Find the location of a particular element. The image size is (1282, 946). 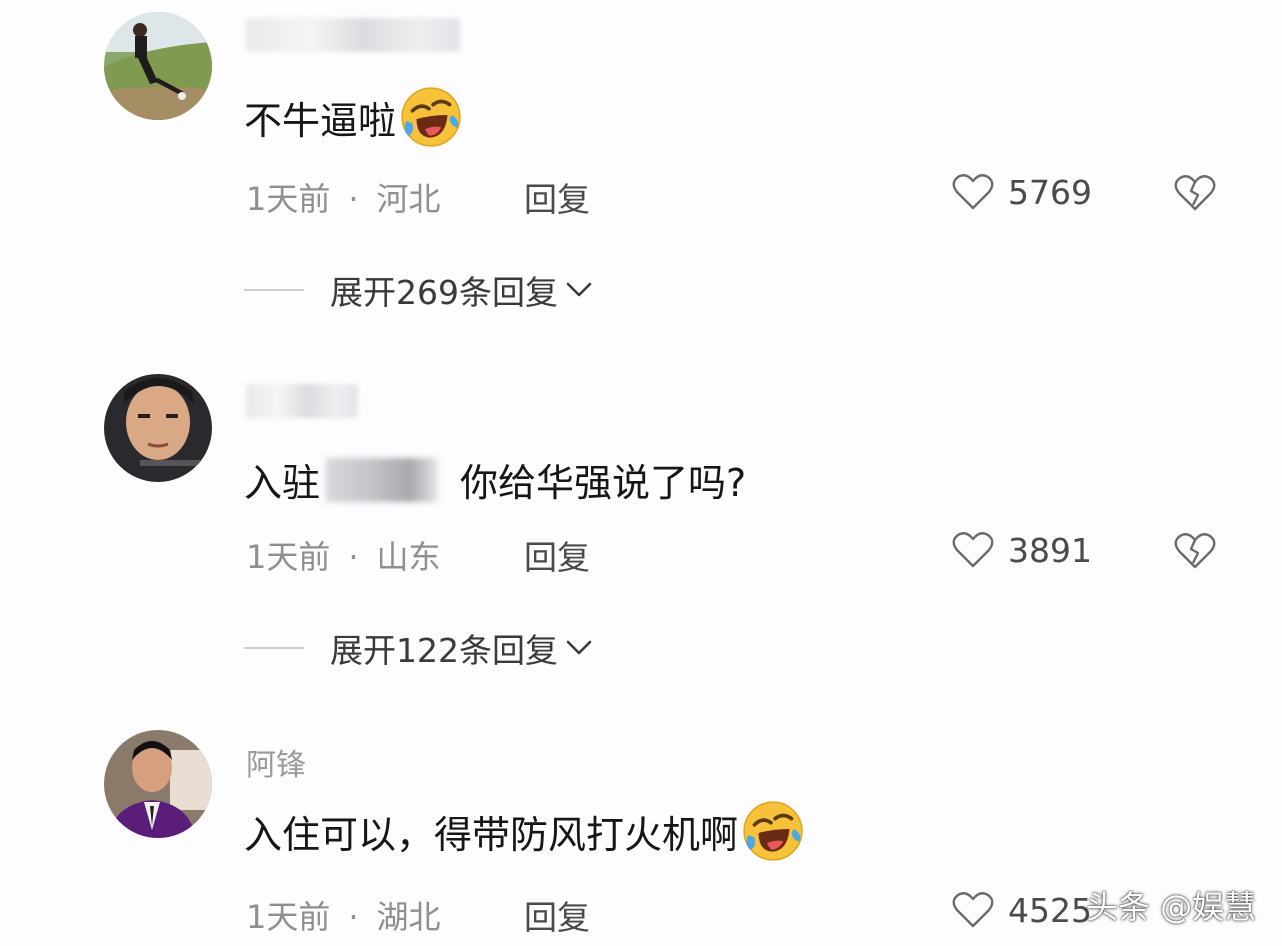

like-count: 4525 is located at coordinates (1050, 910).